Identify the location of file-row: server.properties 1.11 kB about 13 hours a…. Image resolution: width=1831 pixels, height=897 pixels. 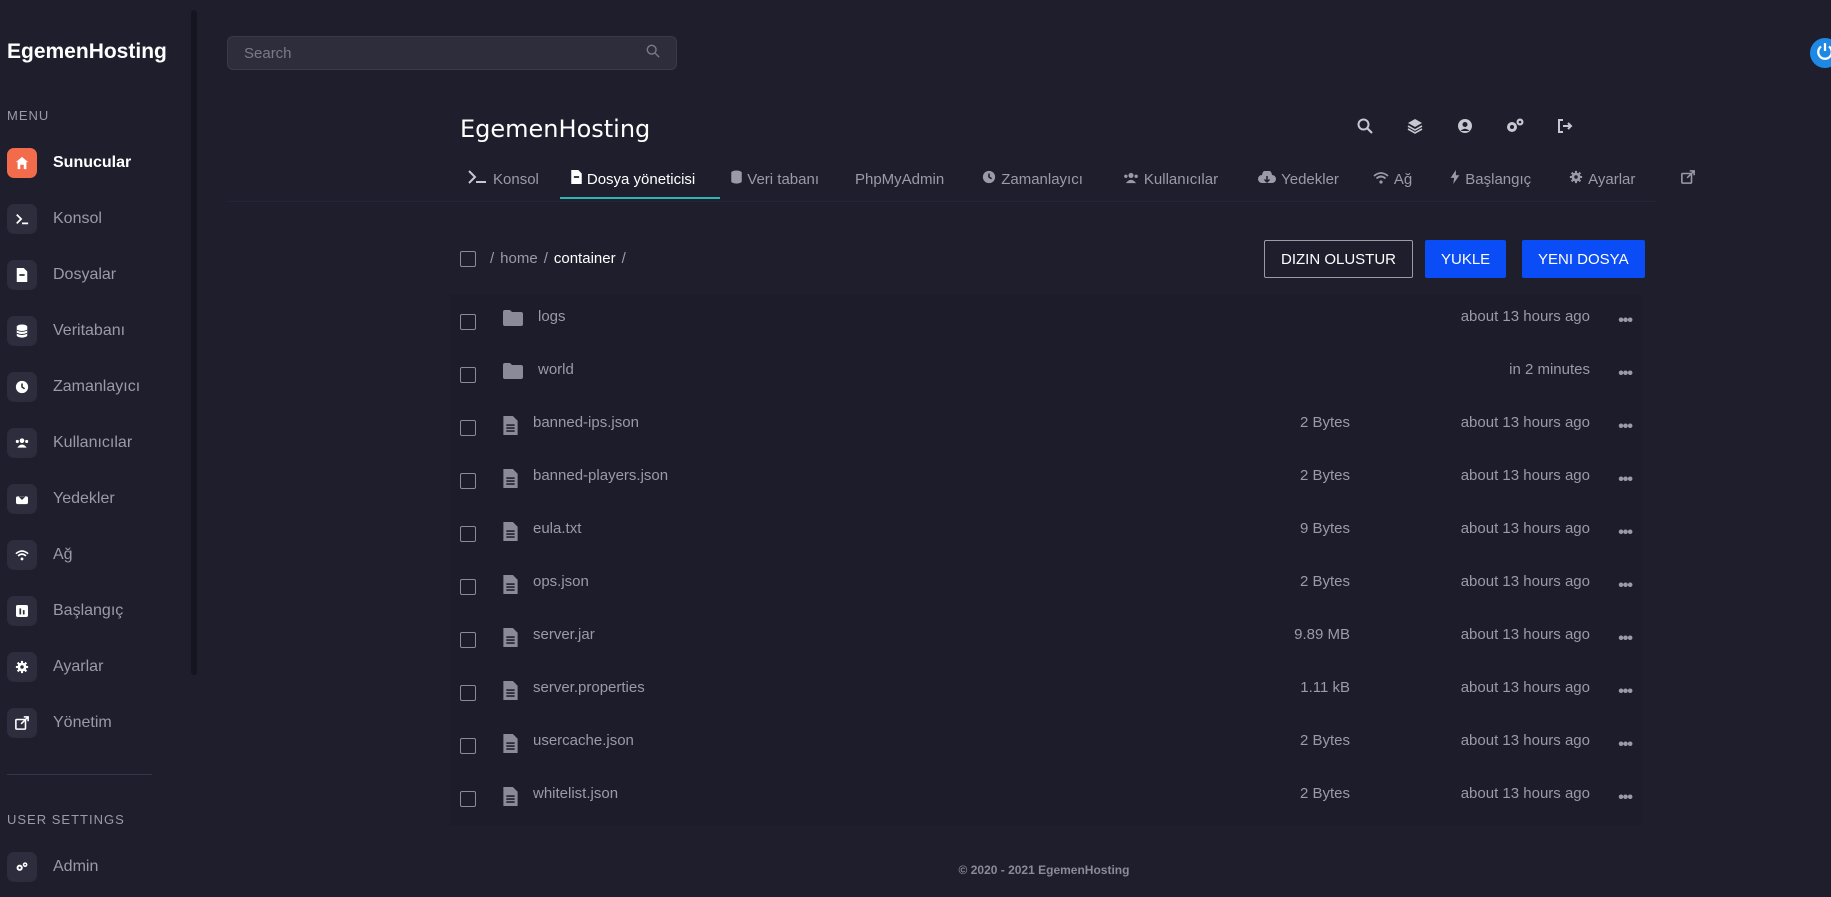
(1046, 692).